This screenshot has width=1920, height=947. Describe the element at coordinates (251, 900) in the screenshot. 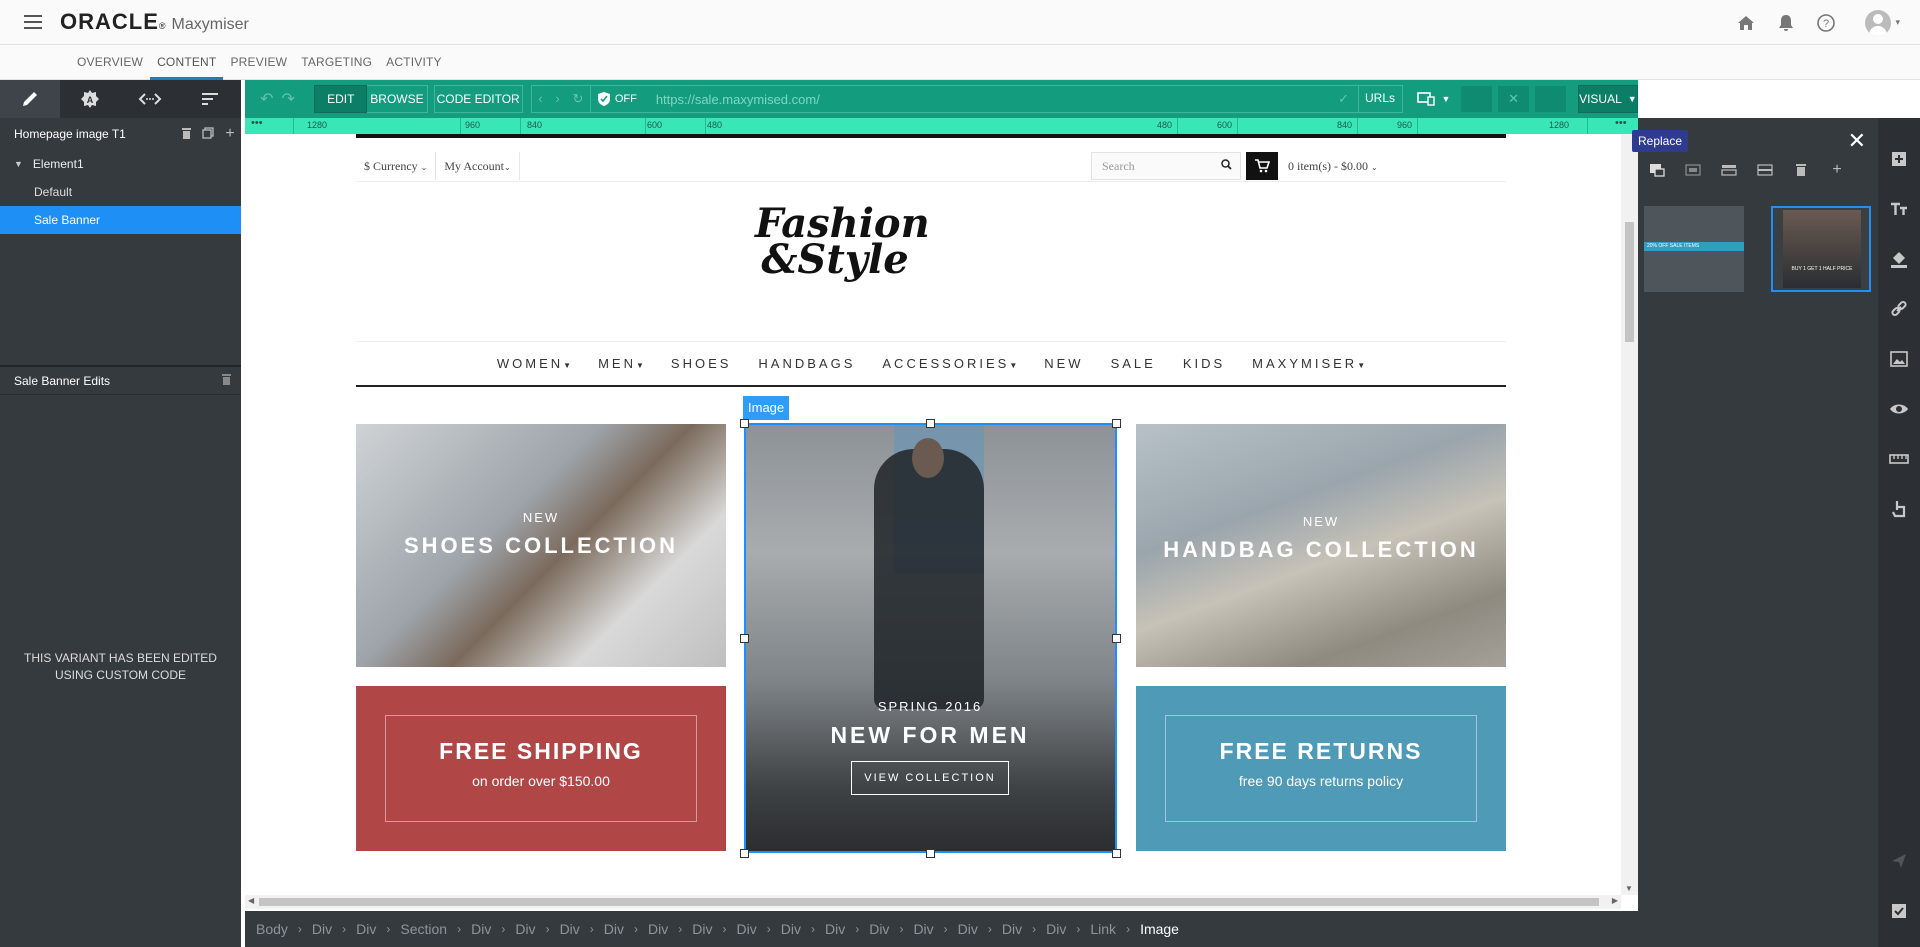

I see `scroll-left-icon: ◀` at that location.